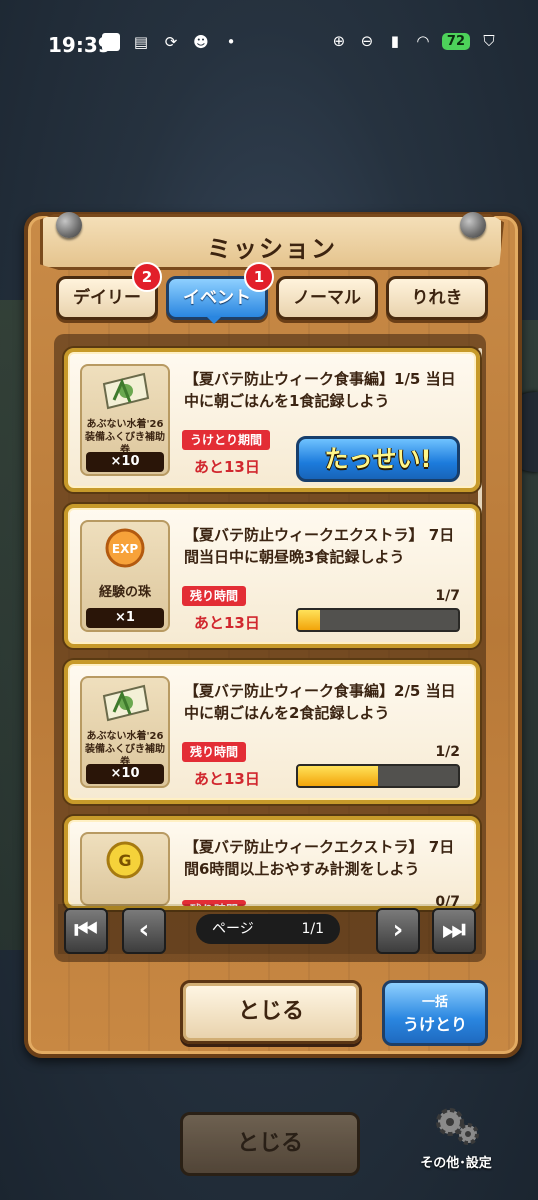 This screenshot has width=538, height=1200. Describe the element at coordinates (447, 596) in the screenshot. I see `progress-count: 1/7` at that location.